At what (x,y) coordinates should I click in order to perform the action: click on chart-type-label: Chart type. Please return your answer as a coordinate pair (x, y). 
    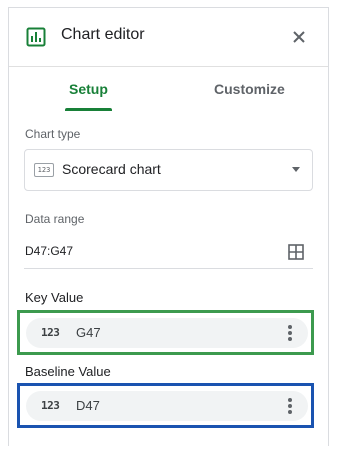
    Looking at the image, I should click on (53, 134).